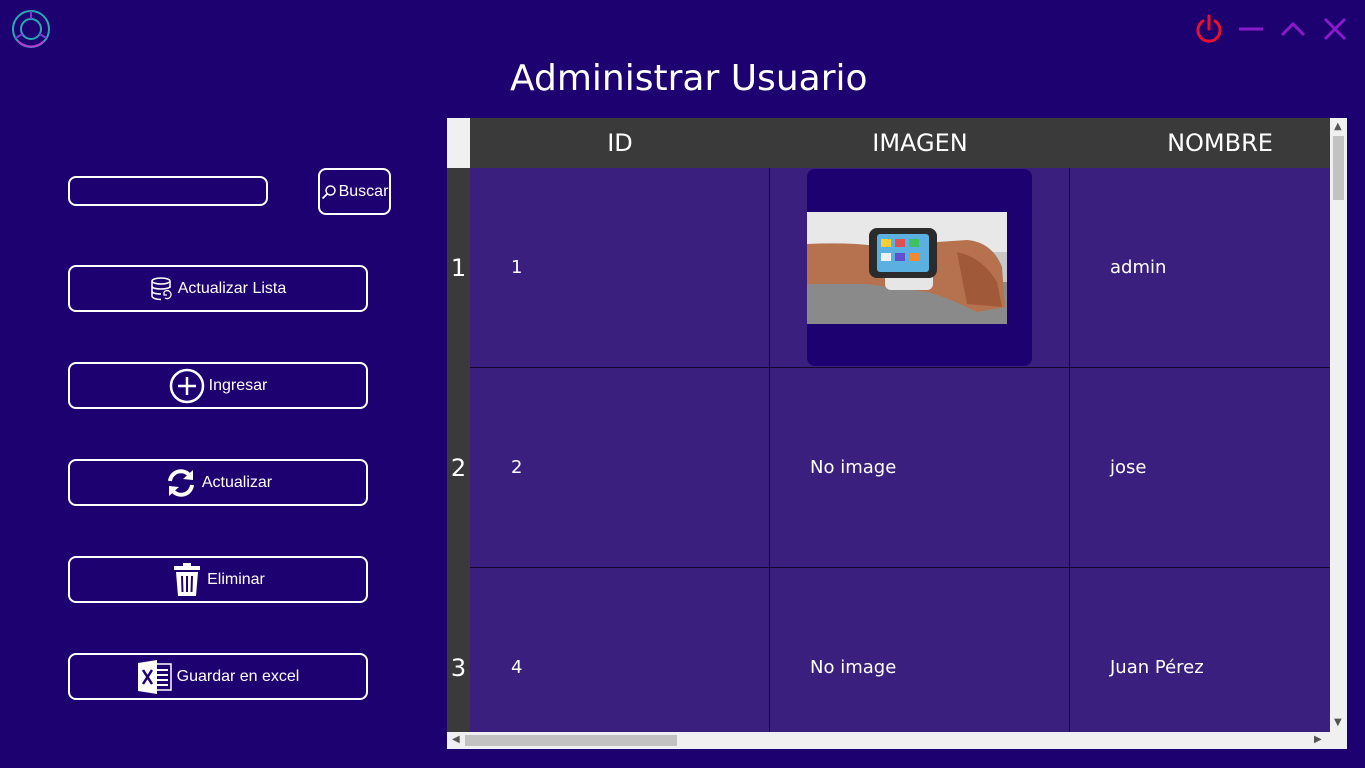 The image size is (1365, 768). I want to click on minimize-icon, so click(1251, 29).